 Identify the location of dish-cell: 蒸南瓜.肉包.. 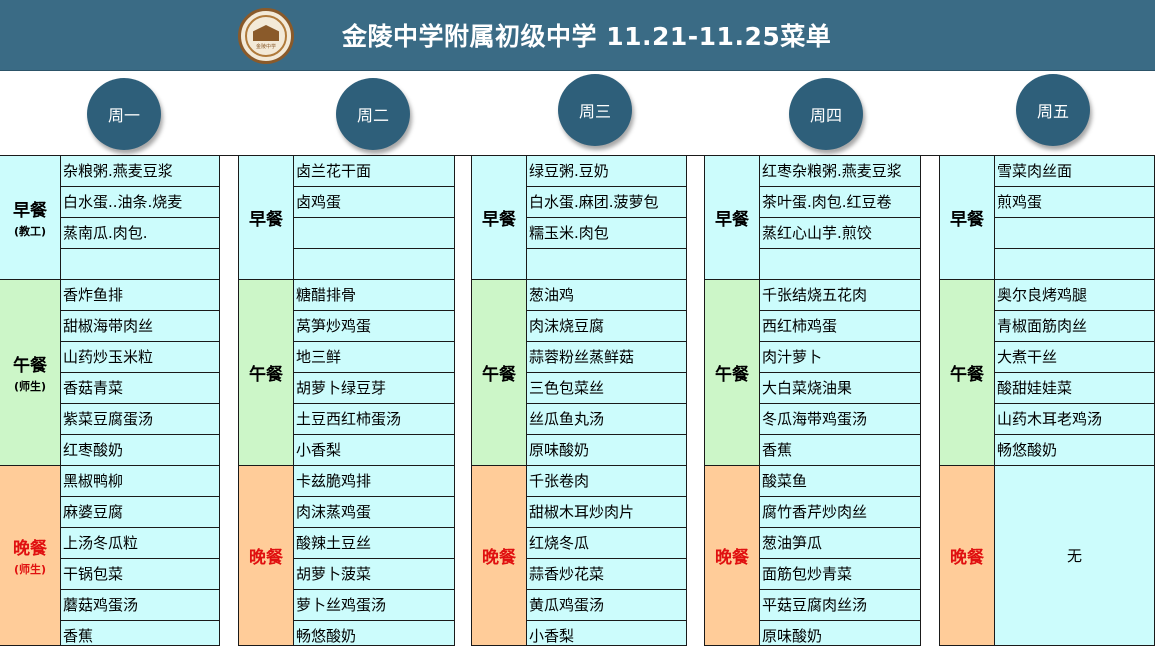
(140, 233).